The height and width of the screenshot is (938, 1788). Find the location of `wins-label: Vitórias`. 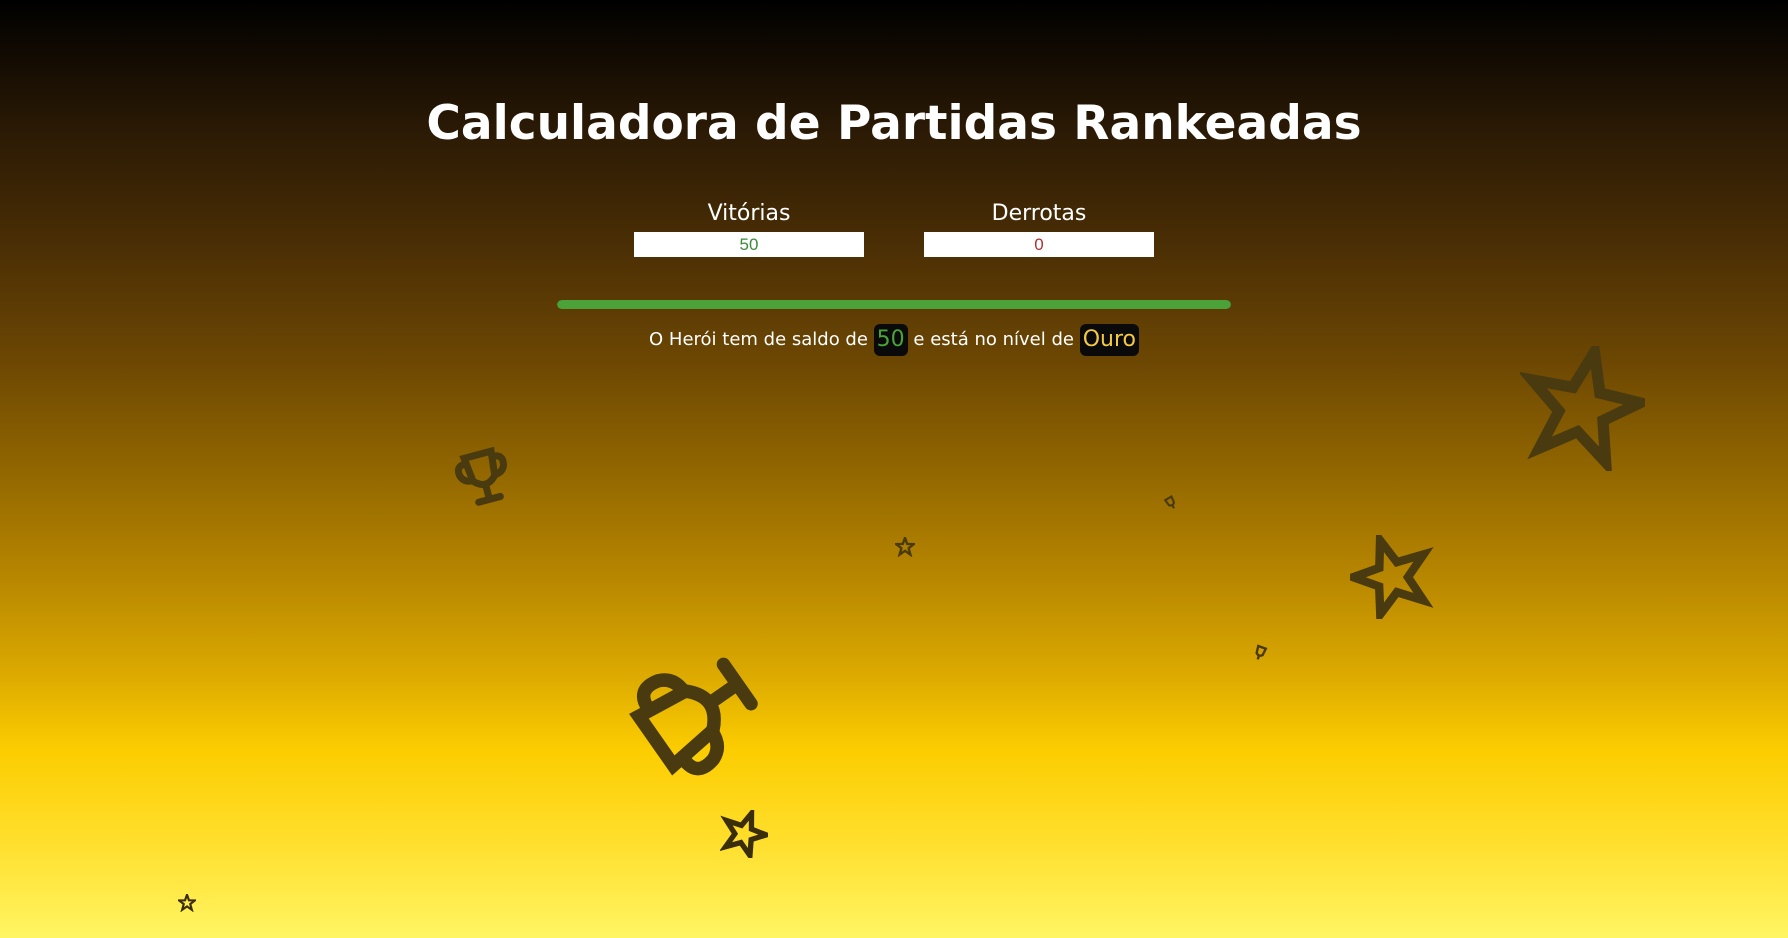

wins-label: Vitórias is located at coordinates (749, 213).